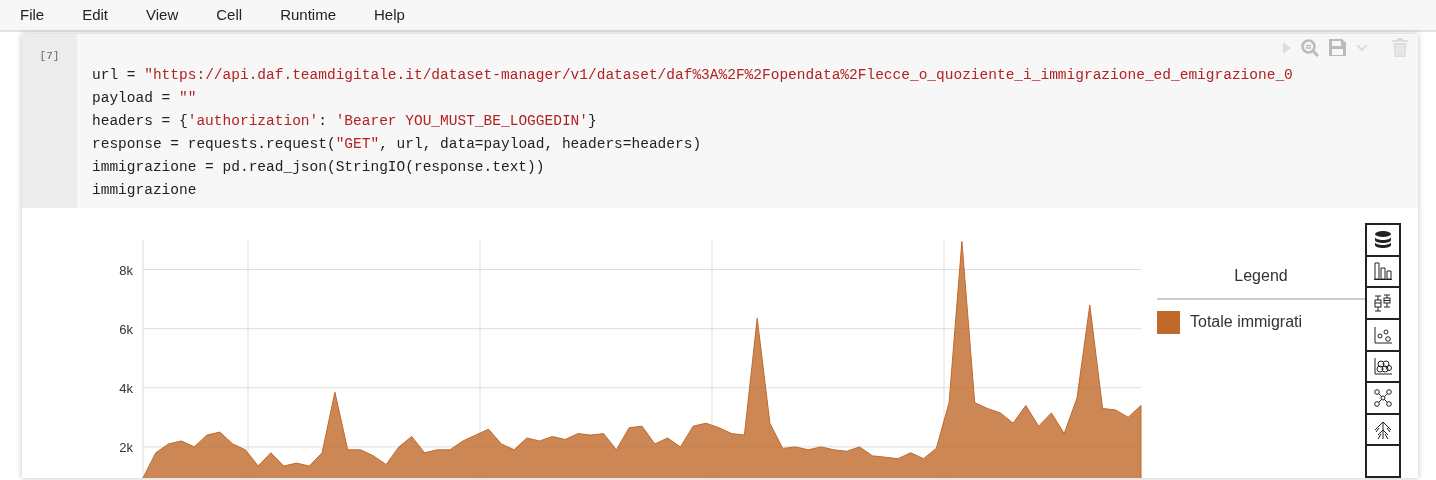 The image size is (1436, 480). What do you see at coordinates (693, 75) in the screenshot?
I see `code-line: url = "https://api.daf.teamdigitale.it/dataset-manager/v1/dataset/daf%3A%2F%2Fopendata%2Flecce_o_quoziente_i_immigrazione_ed_emigrazione_0` at bounding box center [693, 75].